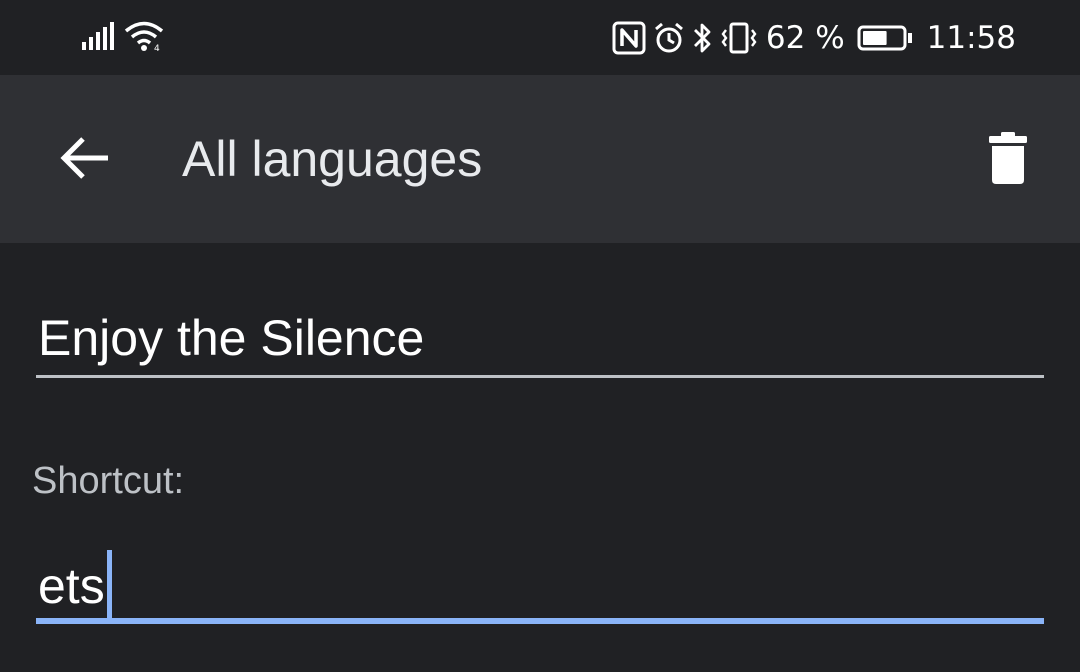 Image resolution: width=1080 pixels, height=672 pixels. I want to click on bluetooth-icon, so click(703, 38).